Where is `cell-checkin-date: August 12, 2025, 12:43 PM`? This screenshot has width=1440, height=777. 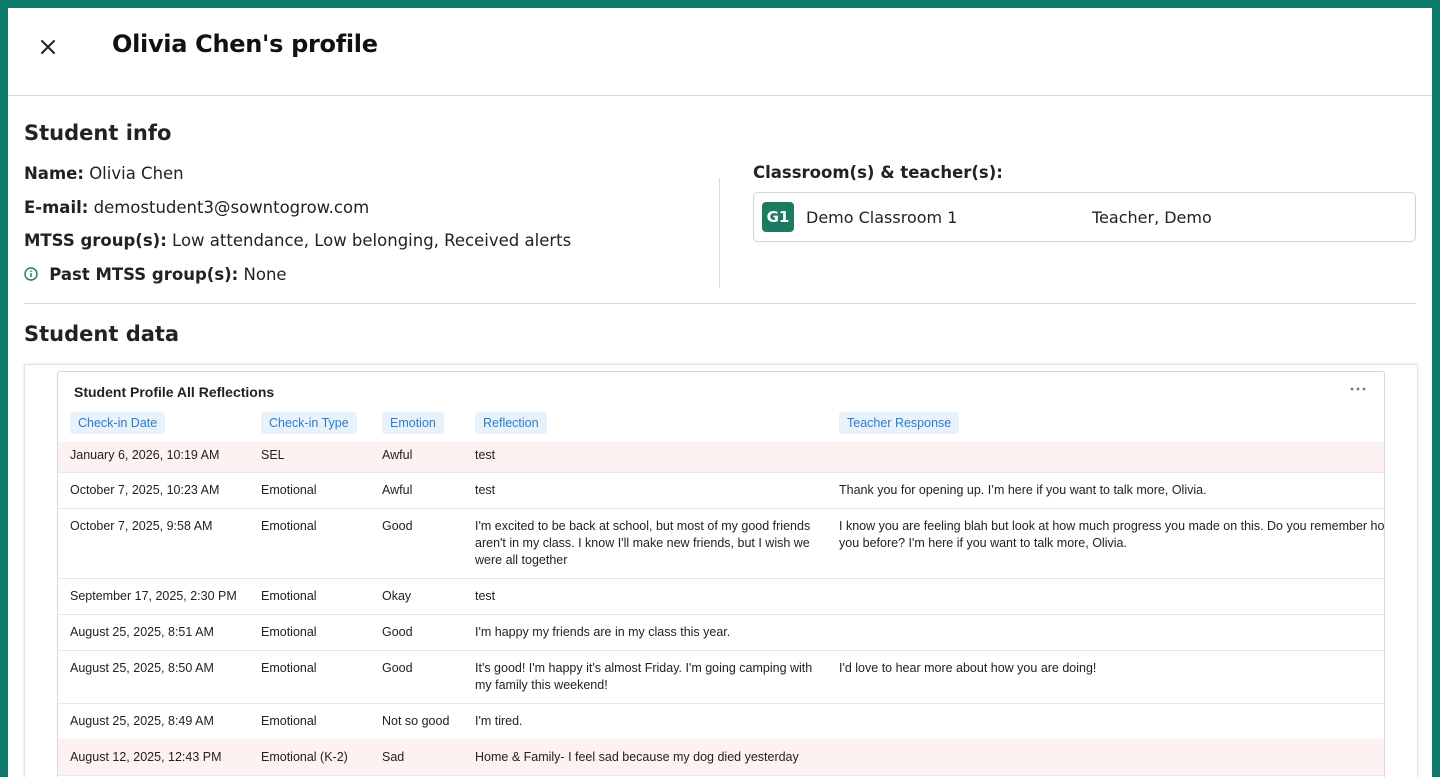 cell-checkin-date: August 12, 2025, 12:43 PM is located at coordinates (146, 757).